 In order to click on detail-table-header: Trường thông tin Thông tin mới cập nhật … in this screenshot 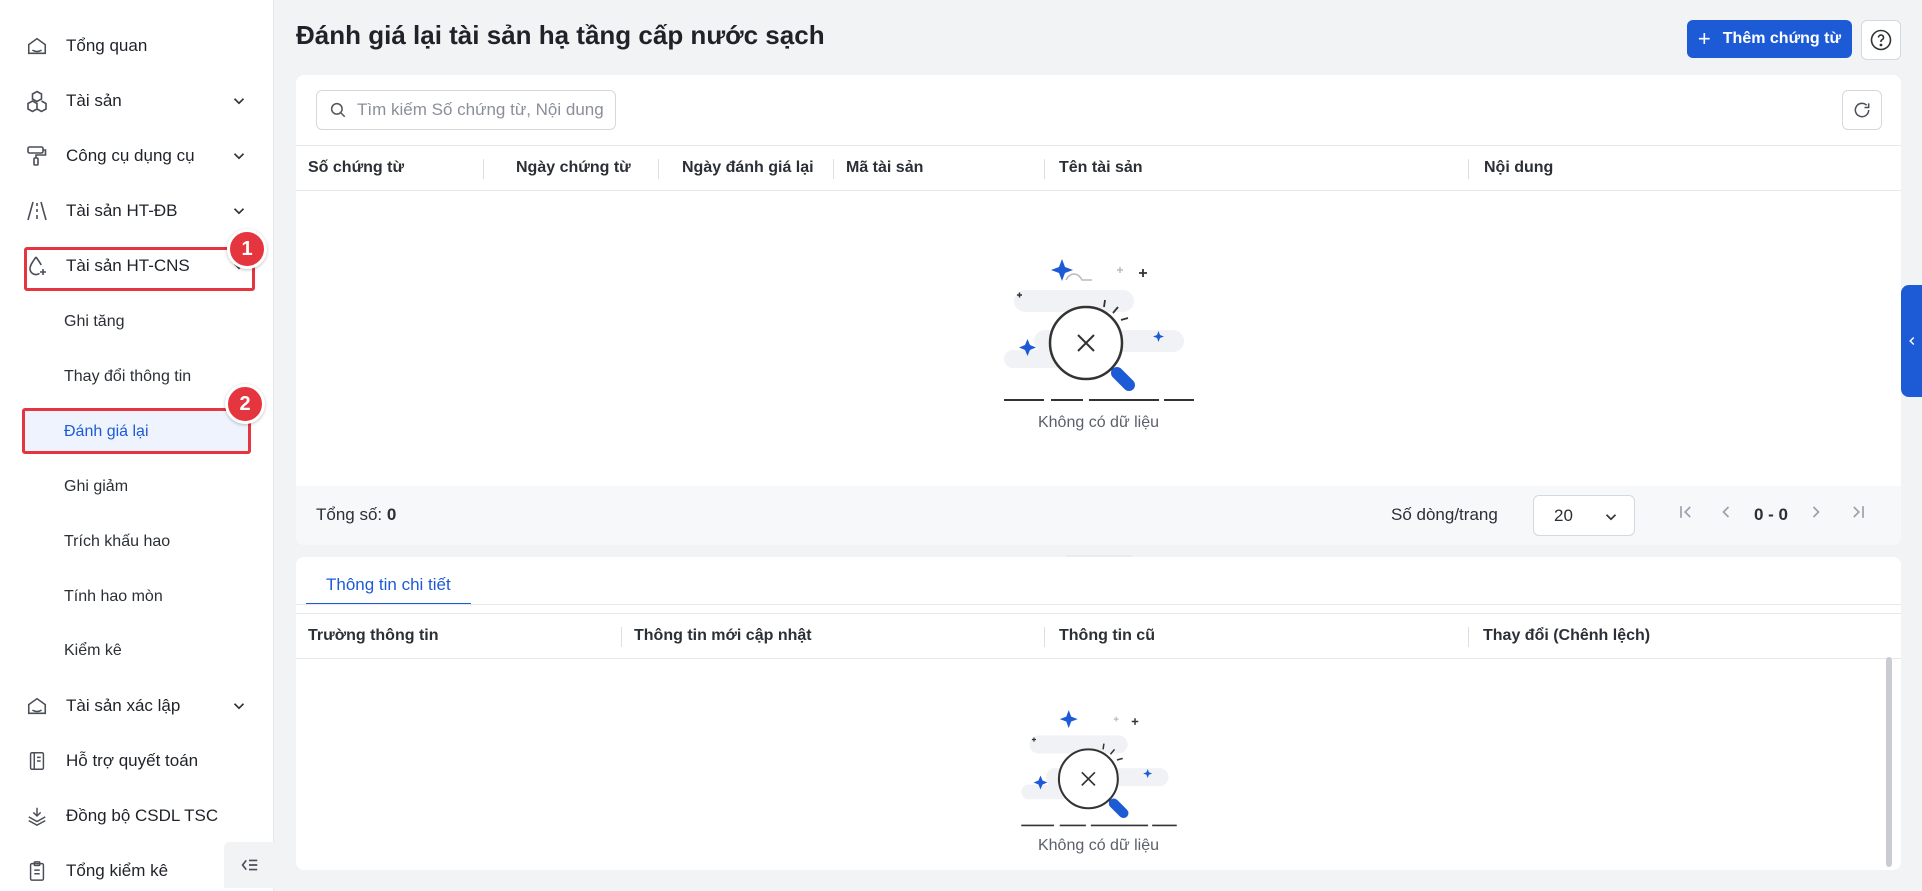, I will do `click(1098, 636)`.